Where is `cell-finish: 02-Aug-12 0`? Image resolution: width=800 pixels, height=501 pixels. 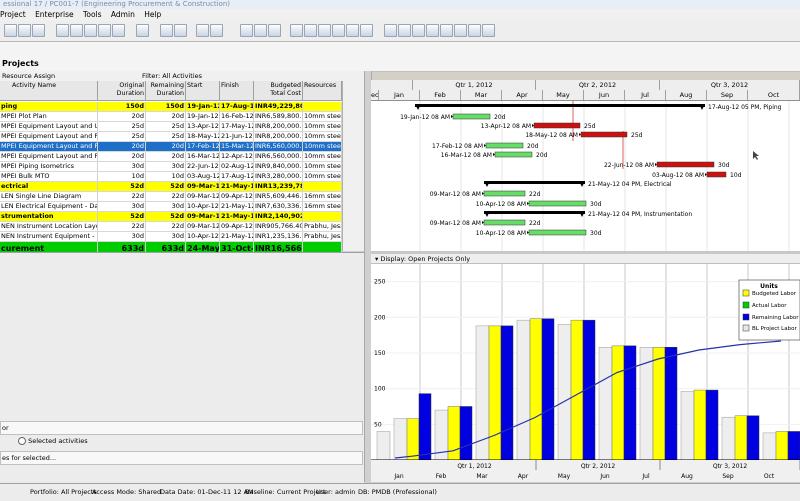 cell-finish: 02-Aug-12 0 is located at coordinates (237, 166).